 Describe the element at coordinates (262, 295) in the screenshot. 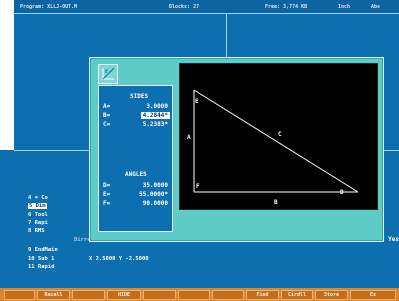

I see `fkey-find: Find` at that location.